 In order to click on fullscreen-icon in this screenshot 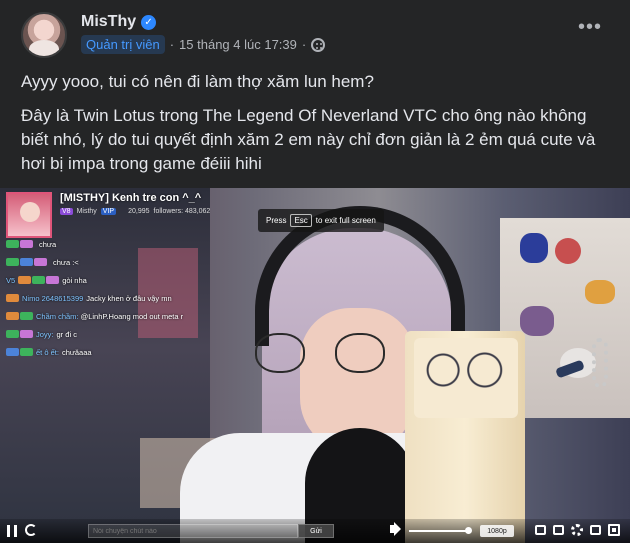, I will do `click(614, 530)`.